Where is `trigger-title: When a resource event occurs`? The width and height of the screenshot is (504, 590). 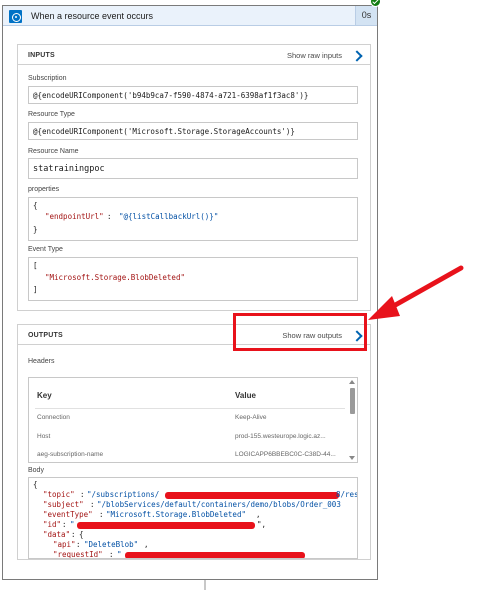
trigger-title: When a resource event occurs is located at coordinates (92, 16).